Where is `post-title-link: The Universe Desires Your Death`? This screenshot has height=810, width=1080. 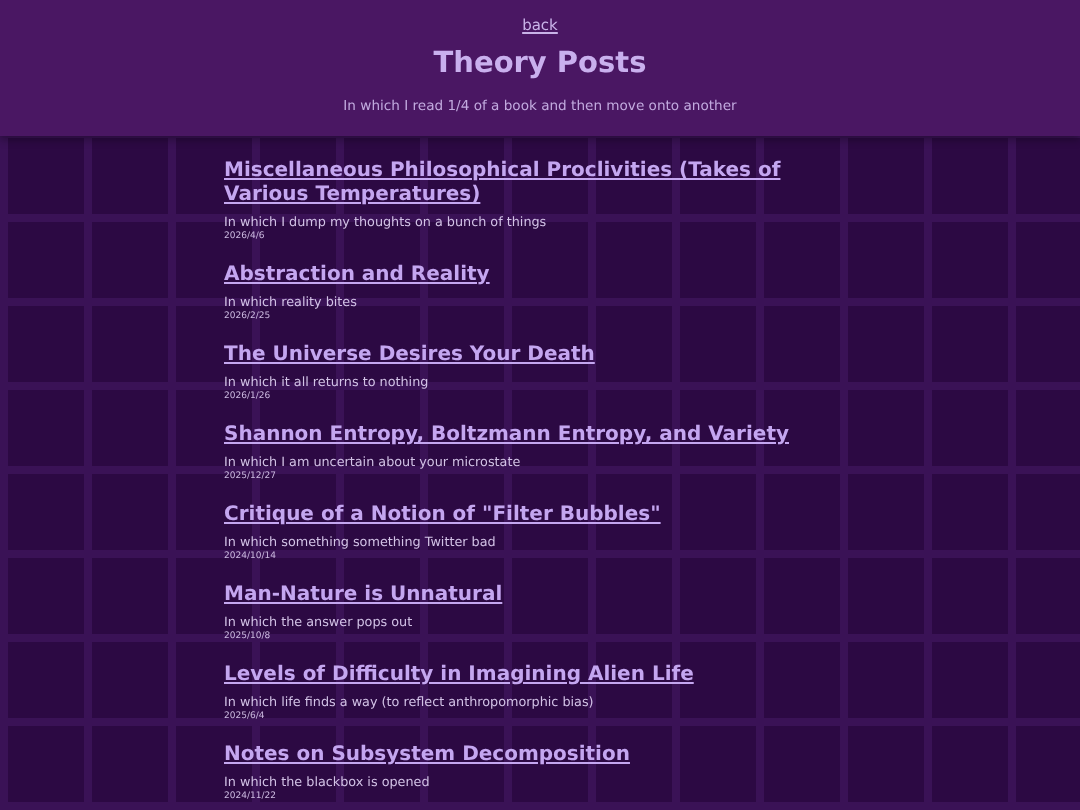 post-title-link: The Universe Desires Your Death is located at coordinates (524, 356).